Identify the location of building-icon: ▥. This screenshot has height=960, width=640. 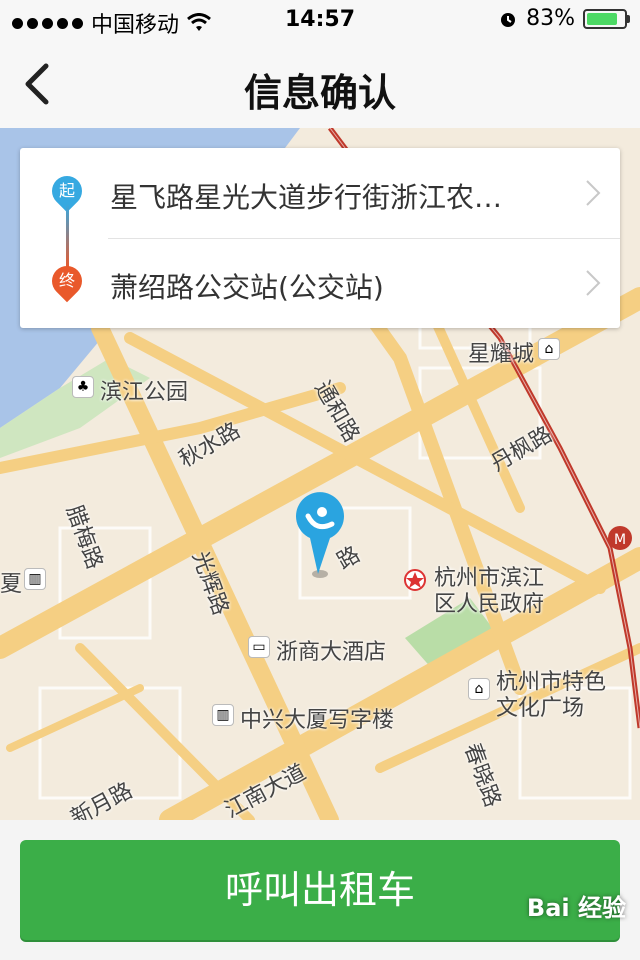
(35, 579).